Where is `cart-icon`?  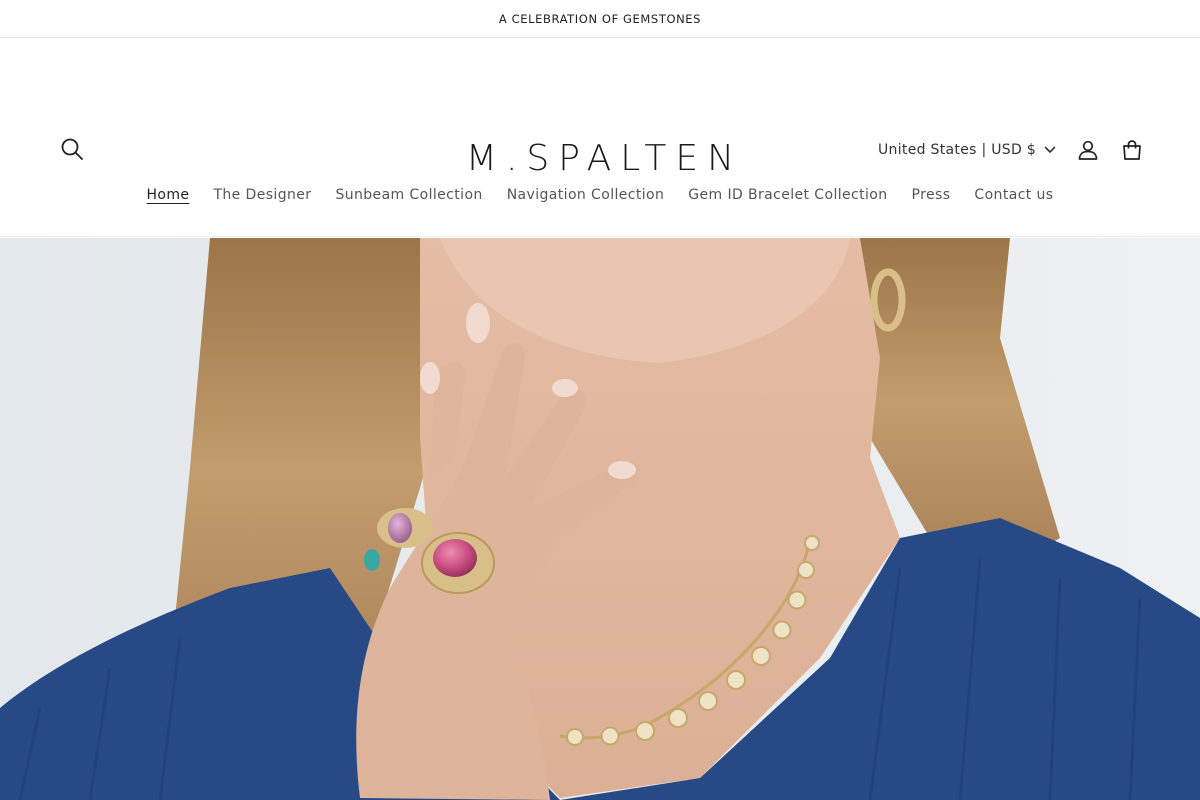 cart-icon is located at coordinates (1132, 150).